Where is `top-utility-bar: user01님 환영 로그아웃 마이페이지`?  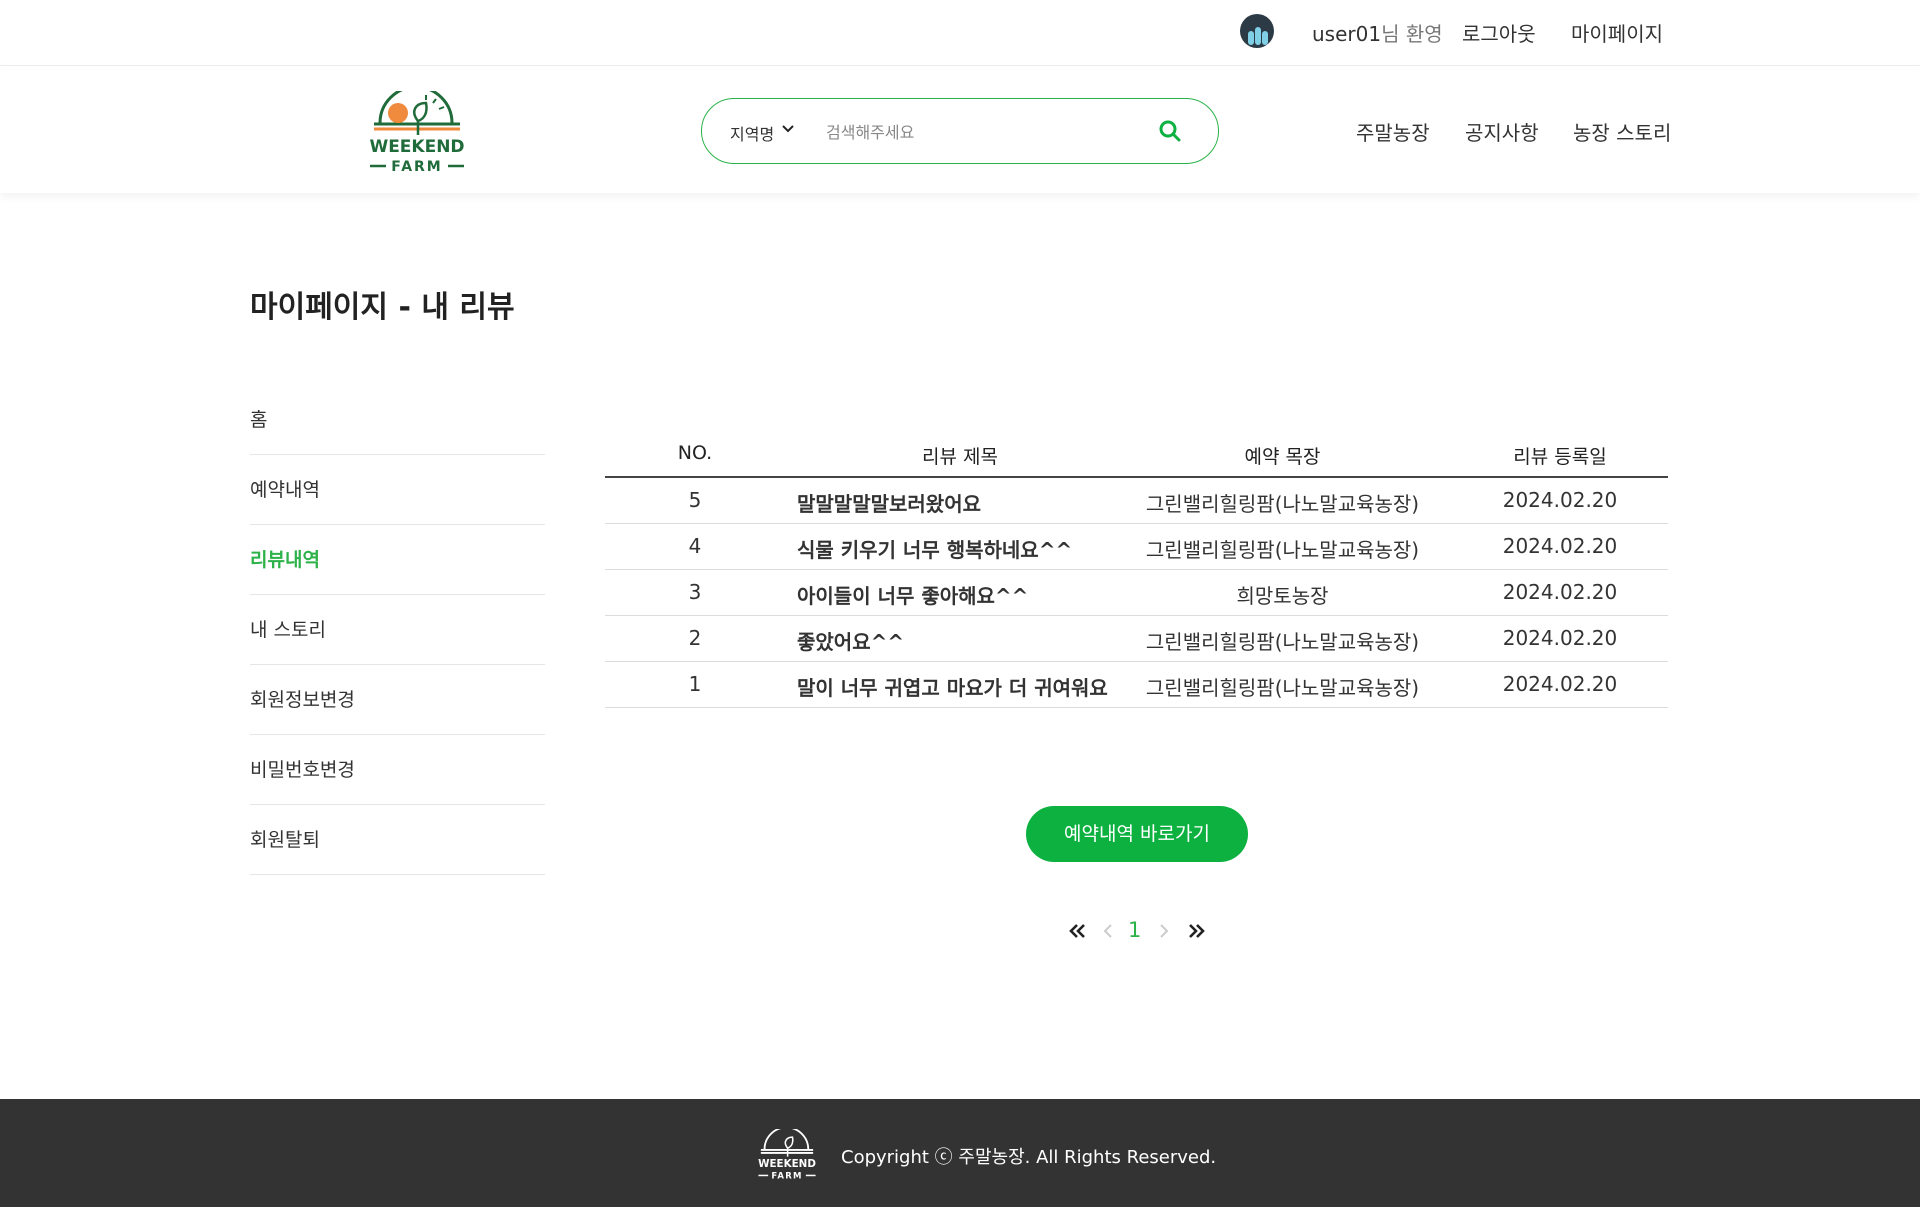
top-utility-bar: user01님 환영 로그아웃 마이페이지 is located at coordinates (960, 33).